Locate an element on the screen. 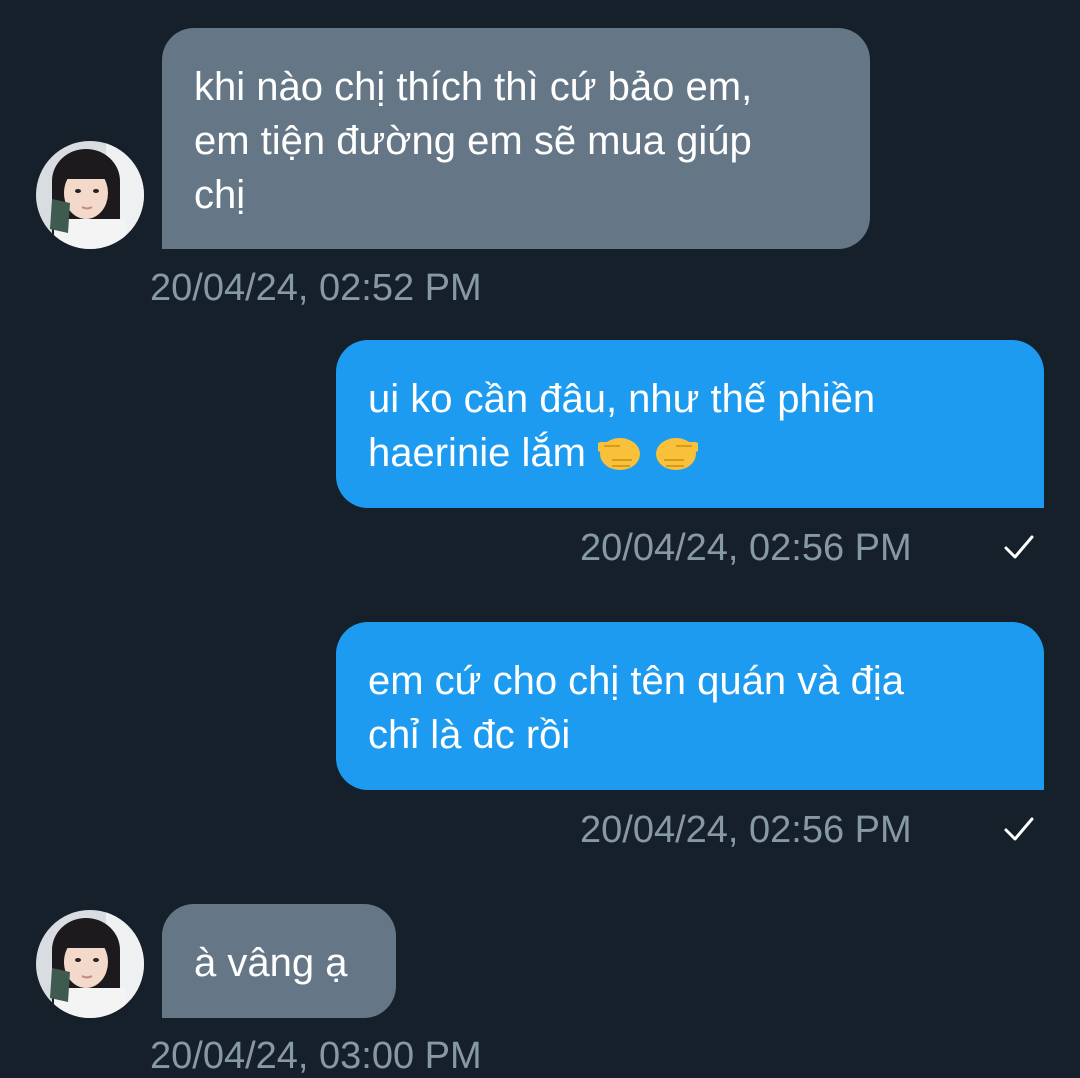  message-timestamp: 20/04/24, 02:52 PM is located at coordinates (316, 288).